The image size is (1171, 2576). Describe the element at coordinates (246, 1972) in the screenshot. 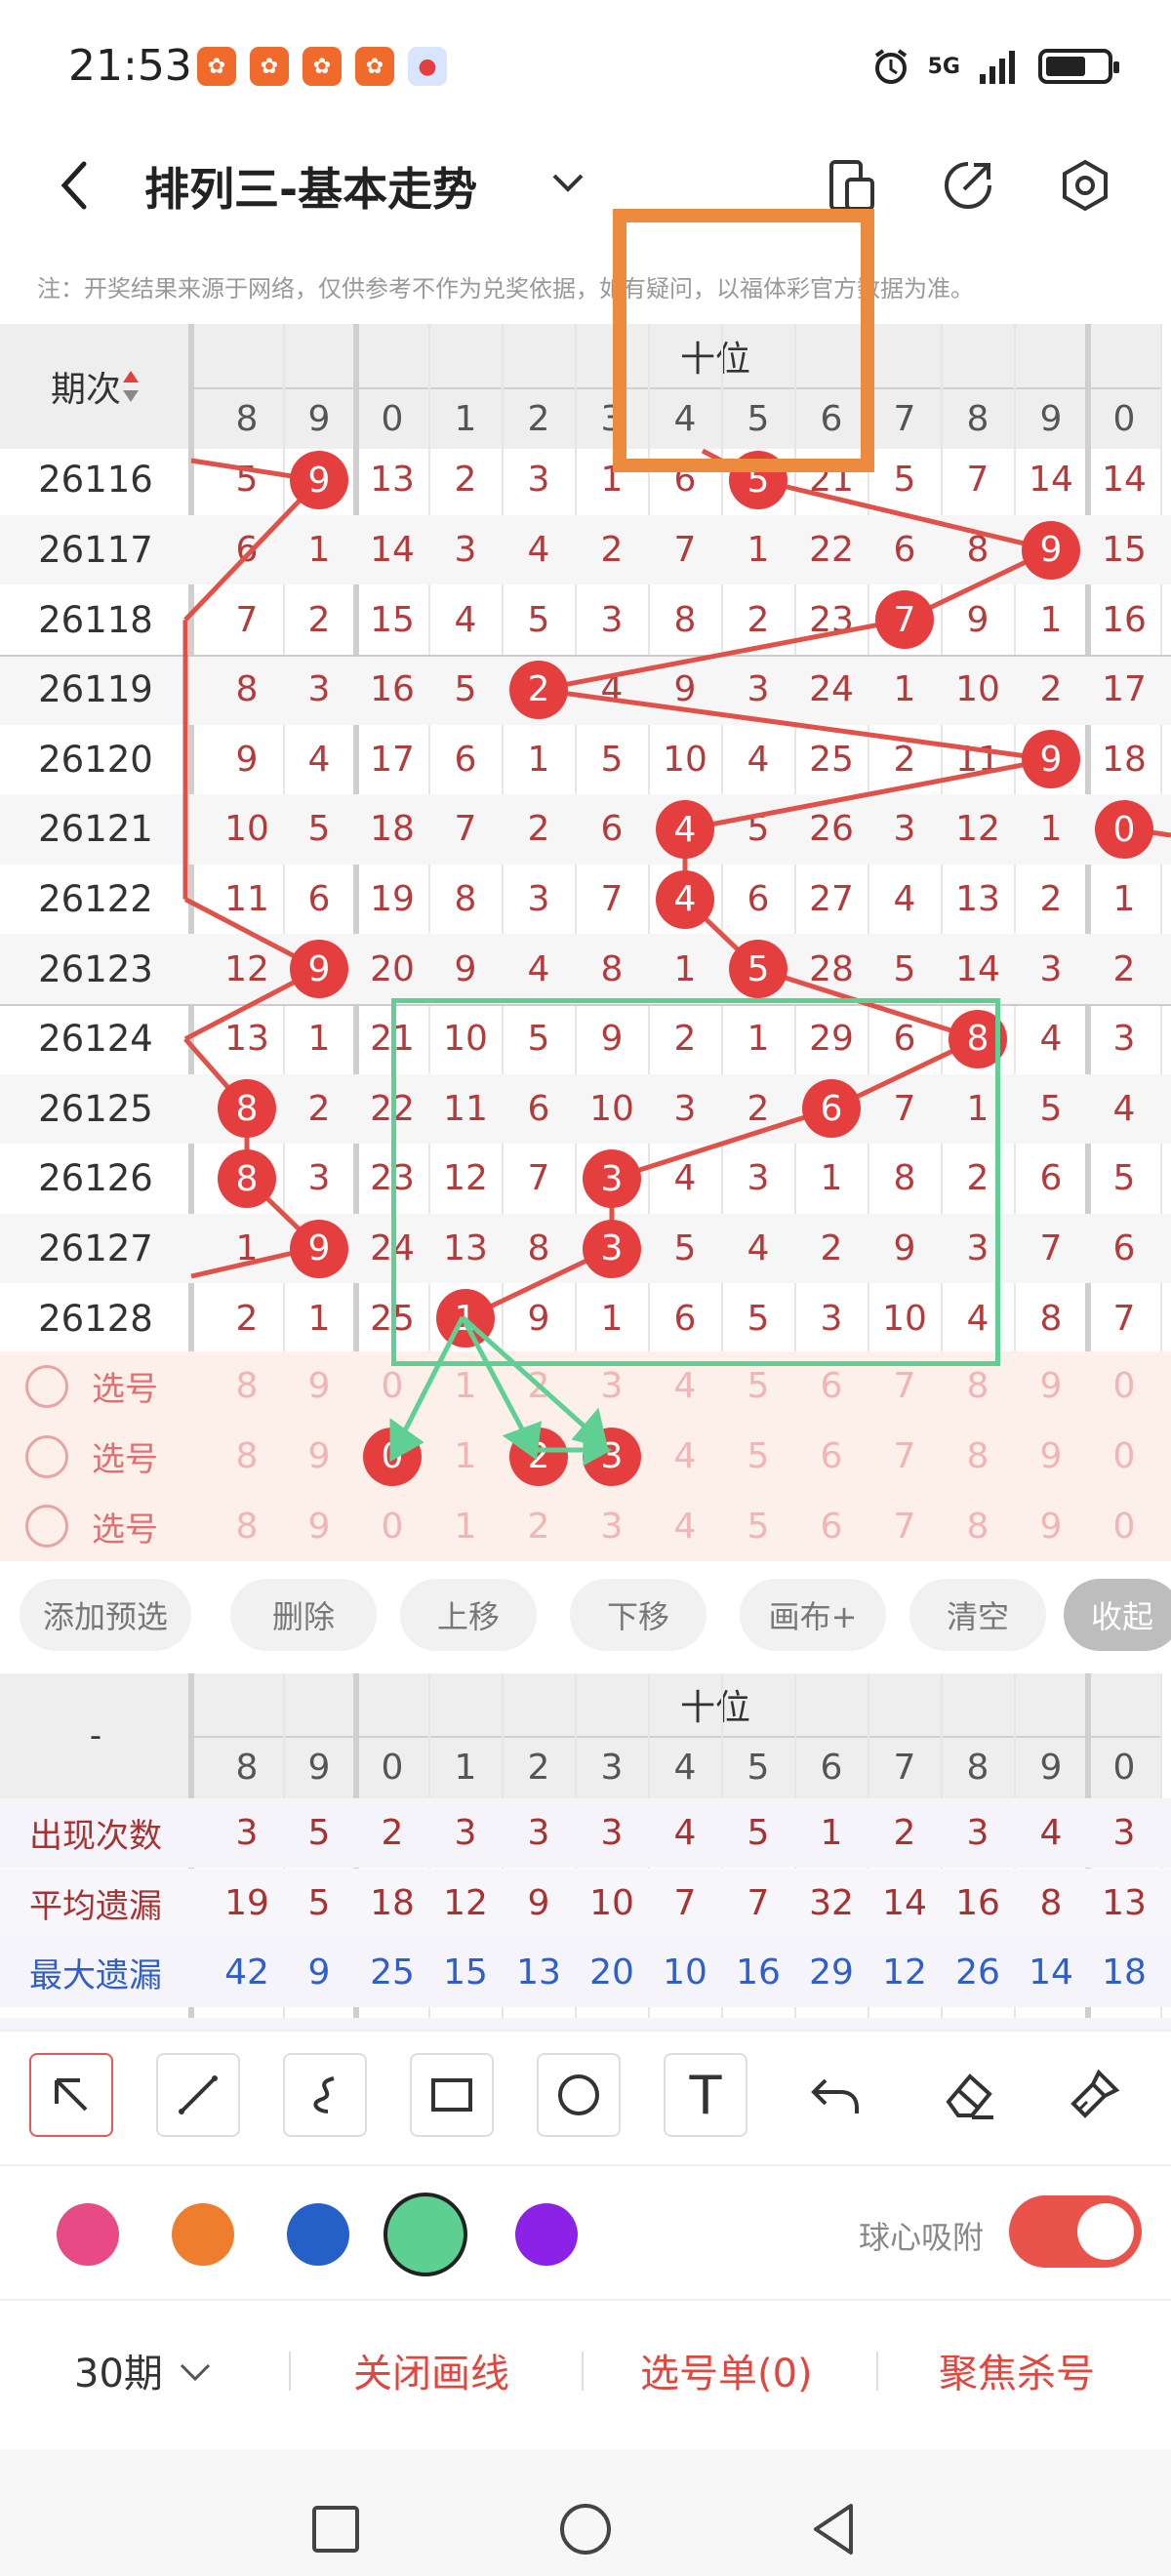

I see `stats-value-cell: 42` at that location.